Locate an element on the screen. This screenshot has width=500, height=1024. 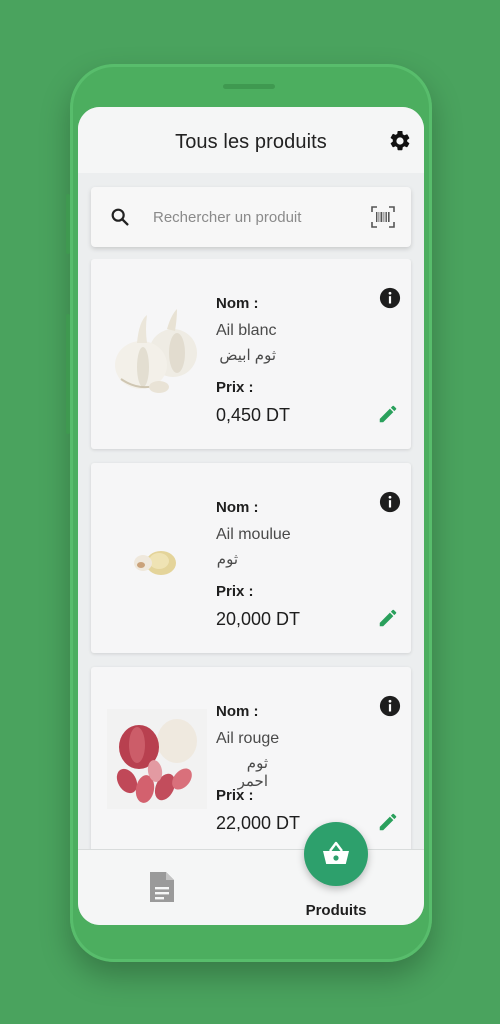
search-icon is located at coordinates (120, 217).